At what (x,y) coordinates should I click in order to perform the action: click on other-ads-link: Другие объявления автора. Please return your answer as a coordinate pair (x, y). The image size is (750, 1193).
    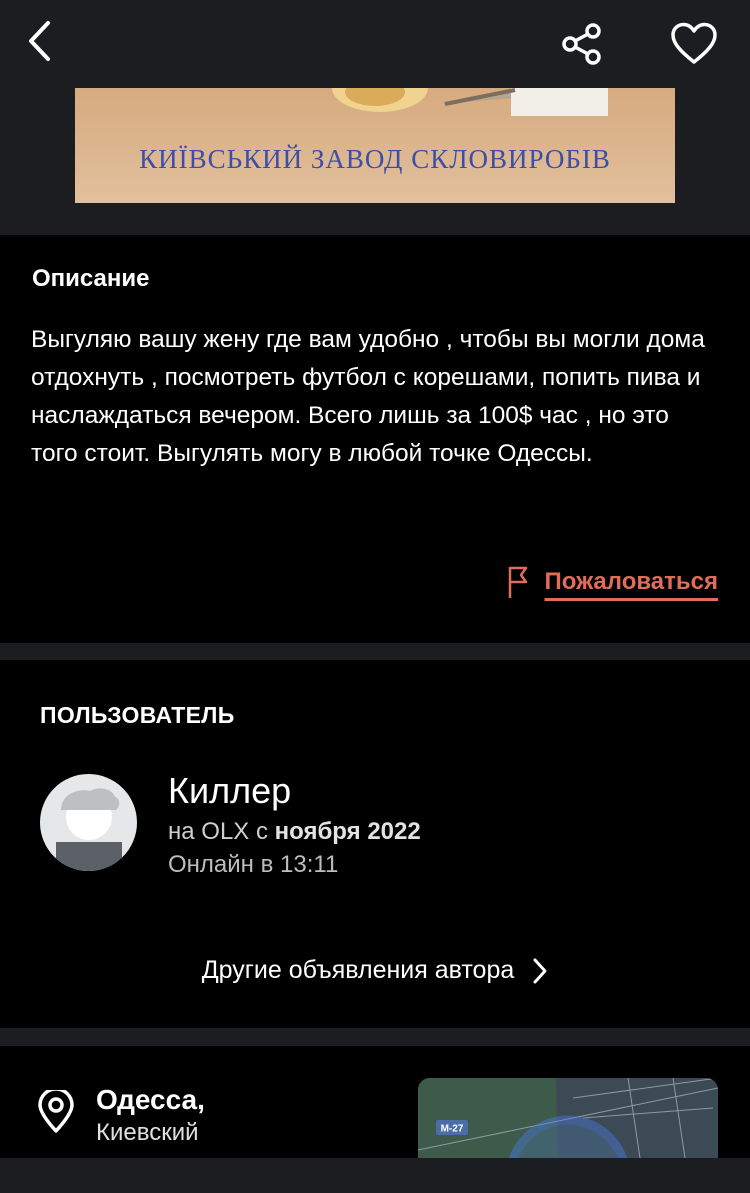
    Looking at the image, I should click on (375, 970).